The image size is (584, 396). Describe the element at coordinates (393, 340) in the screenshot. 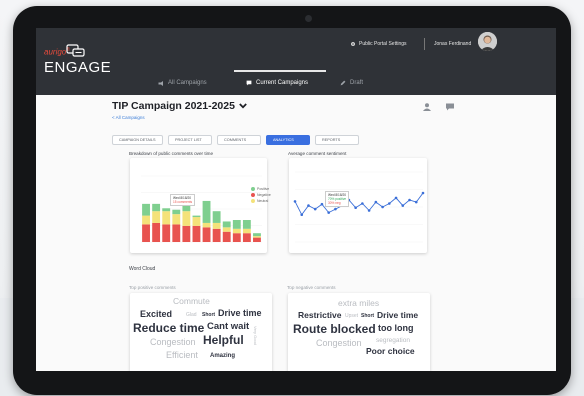

I see `word-cloud-word: segregation` at that location.